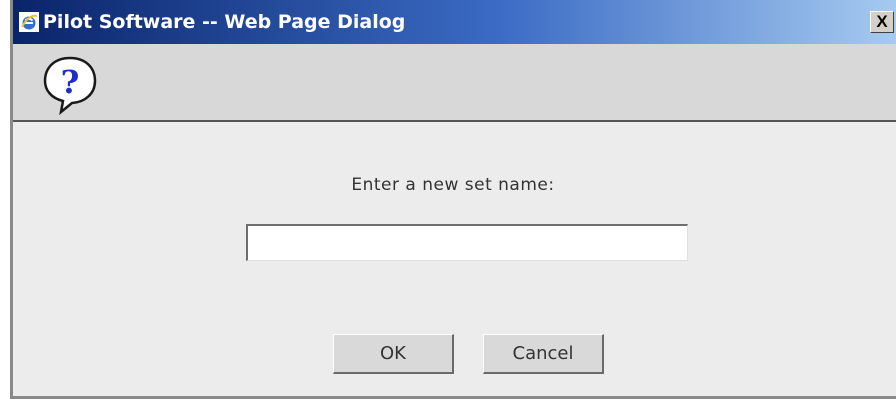 This screenshot has width=896, height=399. I want to click on window-title: Pilot Software -- Web Page Dialog, so click(224, 22).